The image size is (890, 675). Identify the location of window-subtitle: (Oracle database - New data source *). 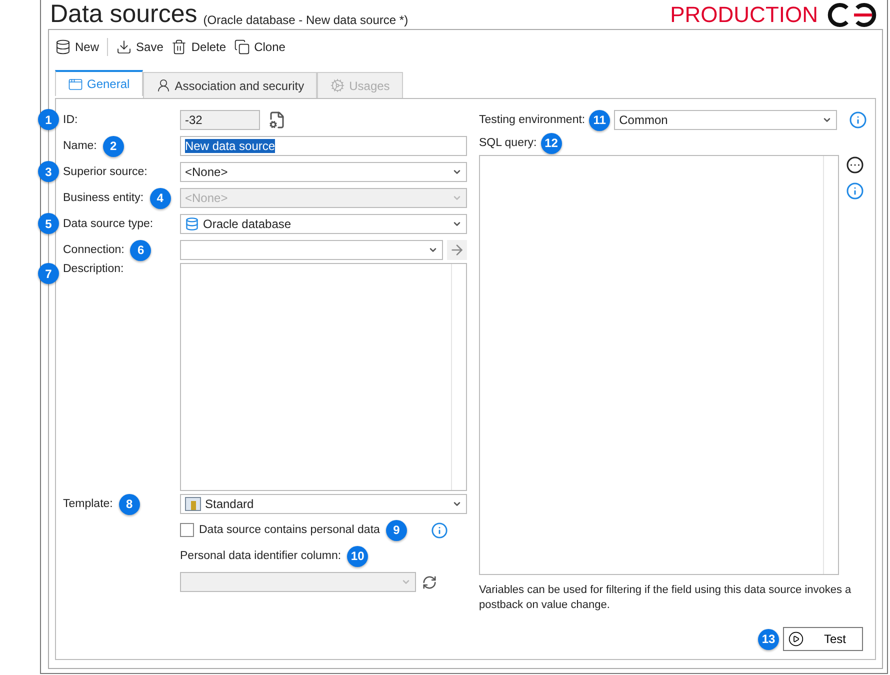
(305, 19).